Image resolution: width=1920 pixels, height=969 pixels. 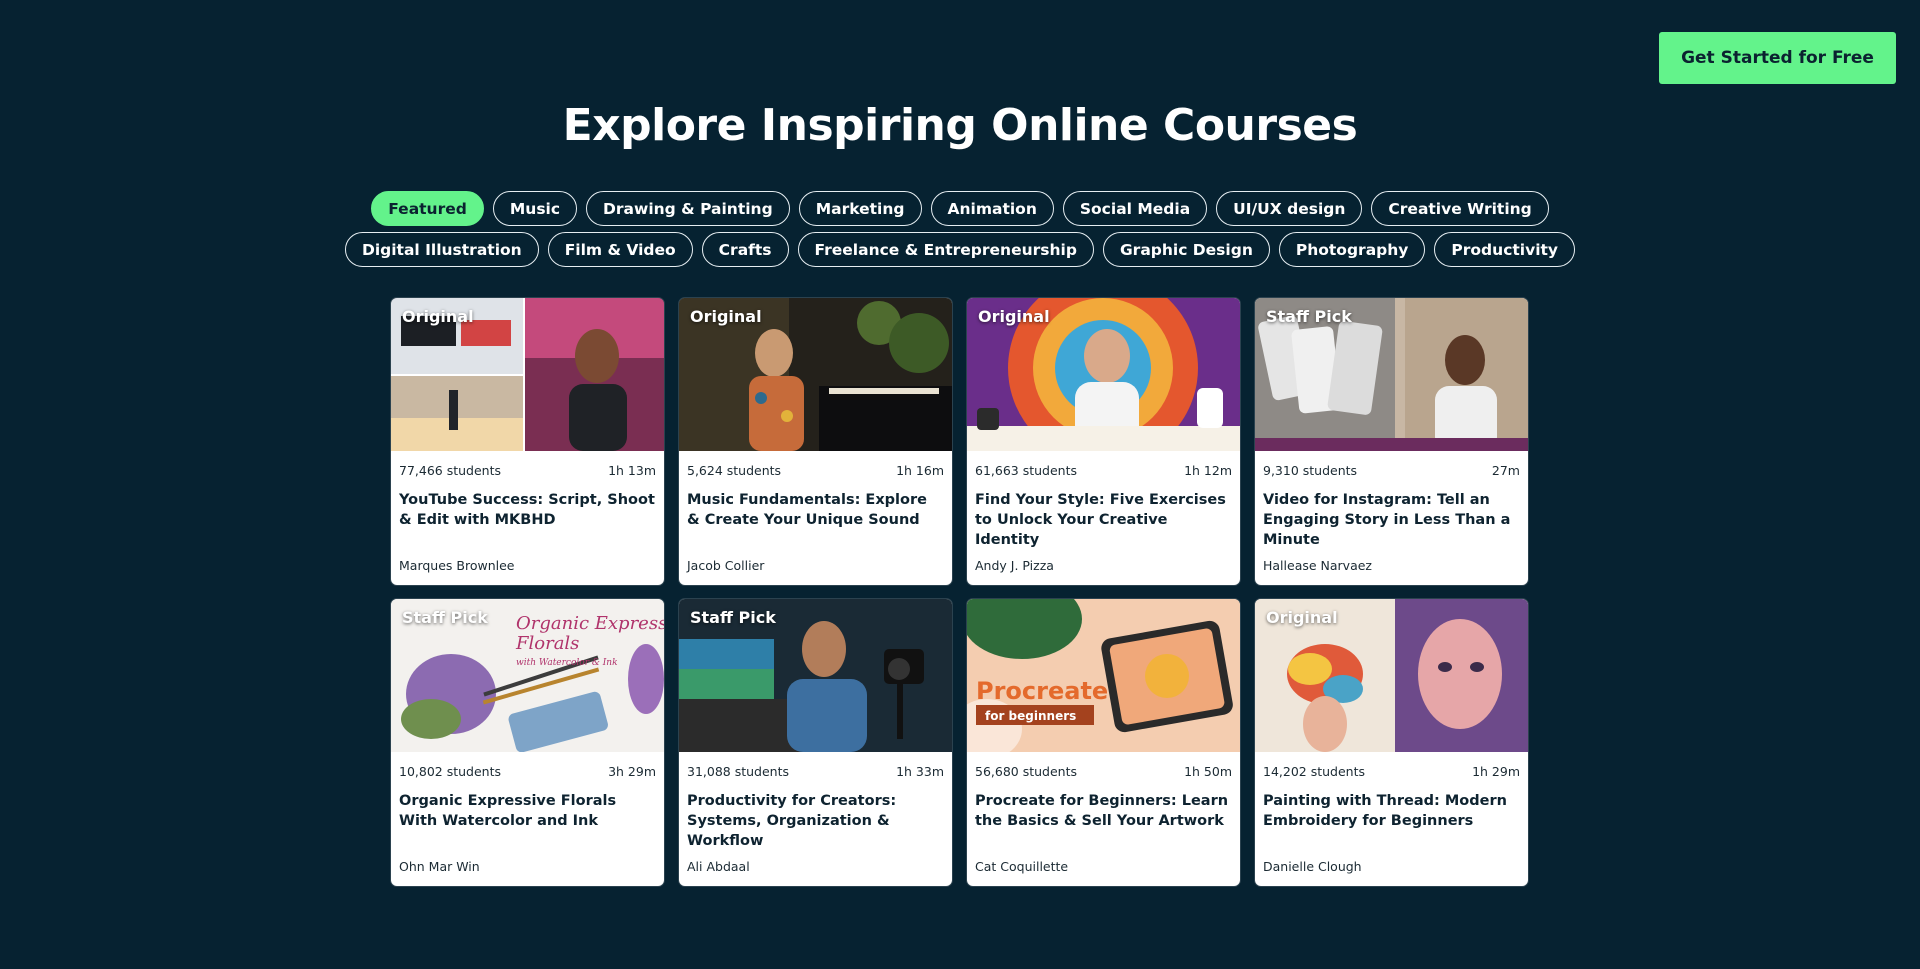 What do you see at coordinates (738, 771) in the screenshot?
I see `student-count: 31,088 students` at bounding box center [738, 771].